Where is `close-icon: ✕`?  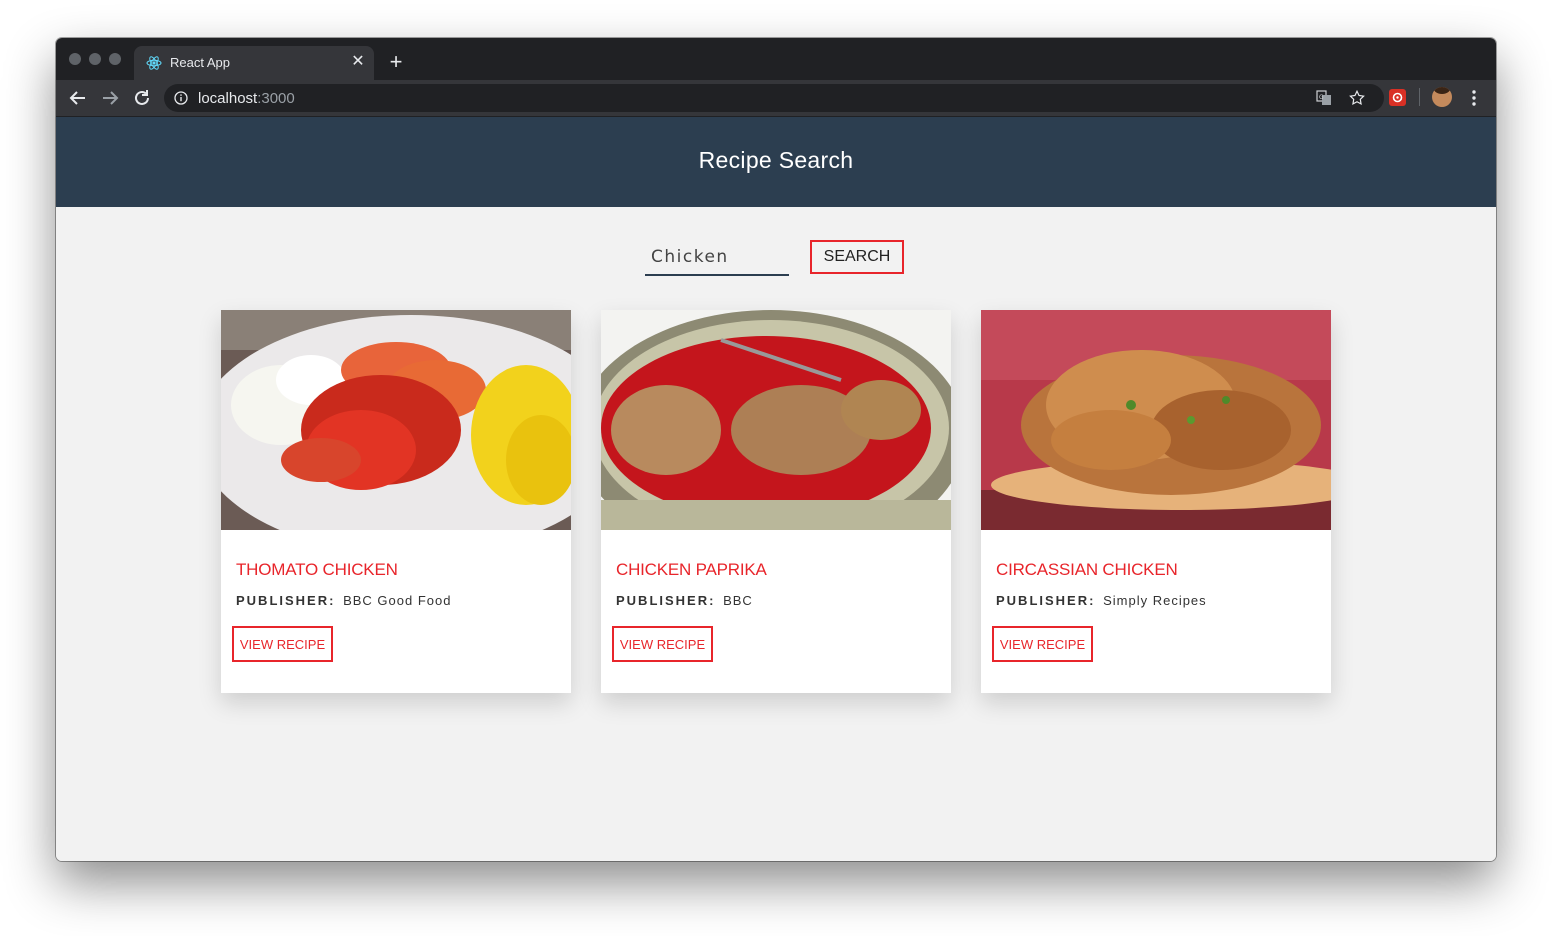
close-icon: ✕ is located at coordinates (358, 62).